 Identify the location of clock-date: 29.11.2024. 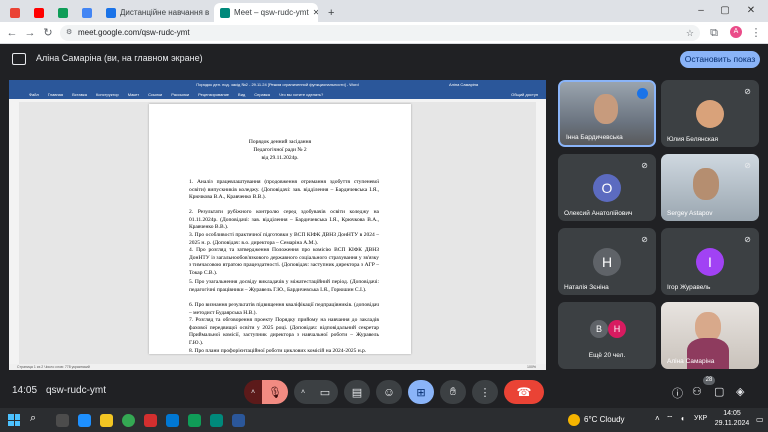
(732, 423).